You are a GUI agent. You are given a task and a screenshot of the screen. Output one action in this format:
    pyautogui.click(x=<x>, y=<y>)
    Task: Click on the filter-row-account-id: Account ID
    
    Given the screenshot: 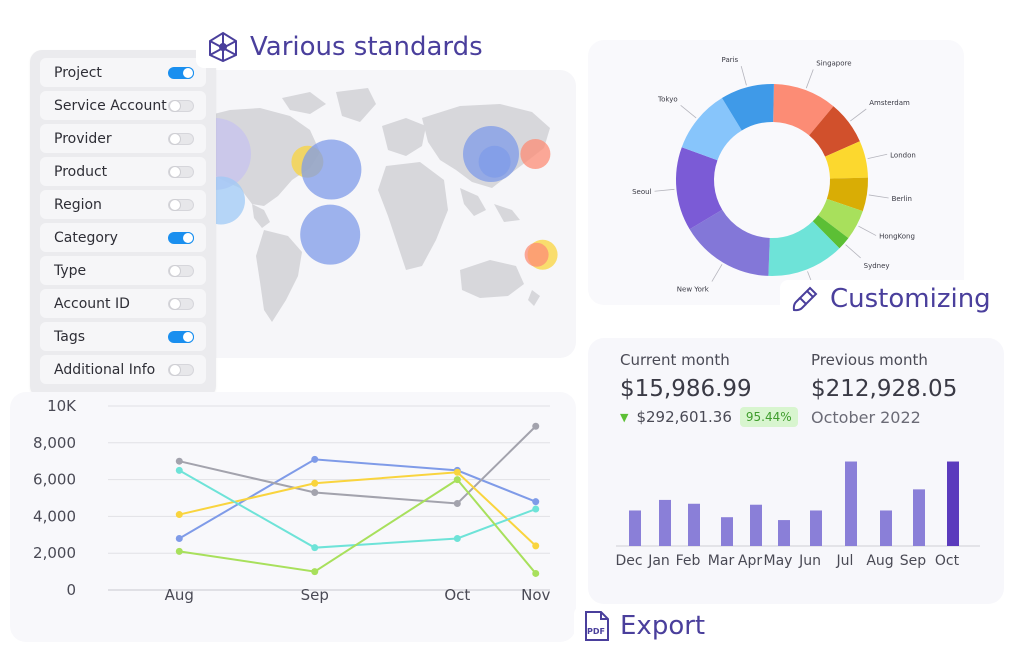 What is the action you would take?
    pyautogui.click(x=123, y=303)
    